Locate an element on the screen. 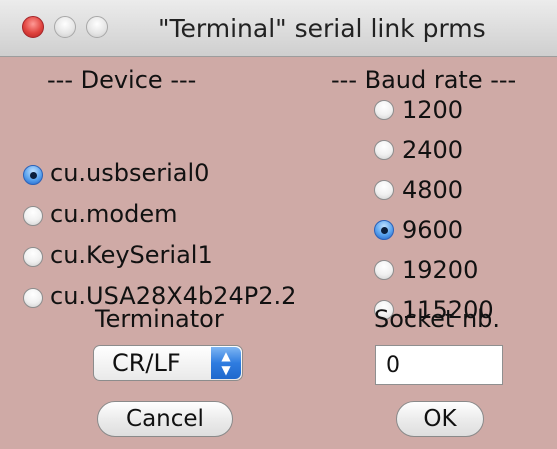 This screenshot has width=557, height=449. up-down-arrows-icon: ▲ ▼ is located at coordinates (226, 363).